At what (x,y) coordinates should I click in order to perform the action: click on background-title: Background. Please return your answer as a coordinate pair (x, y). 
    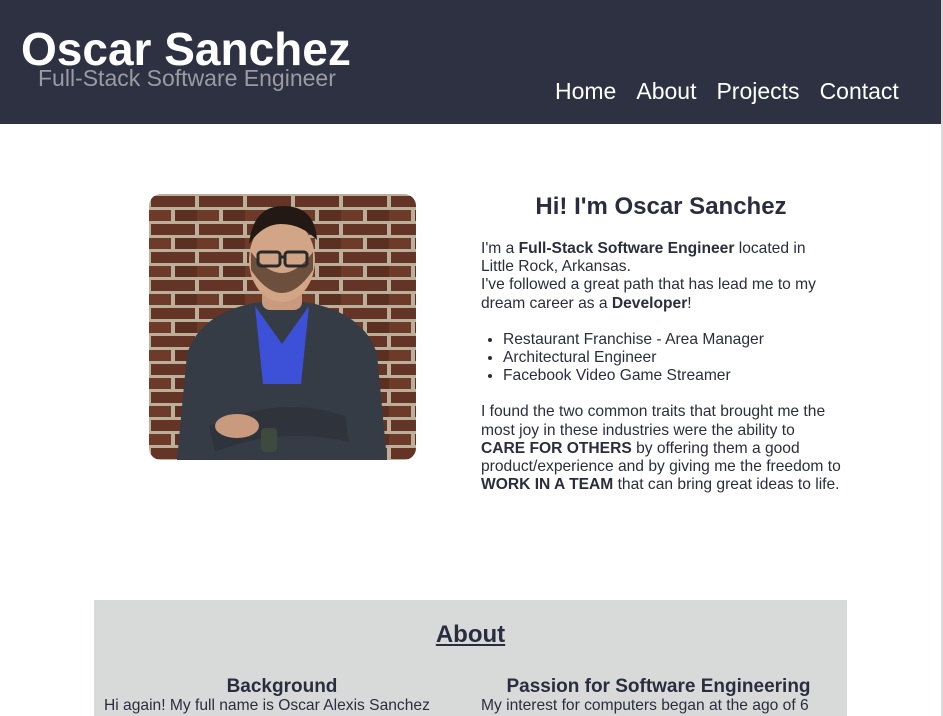
    Looking at the image, I should click on (282, 686).